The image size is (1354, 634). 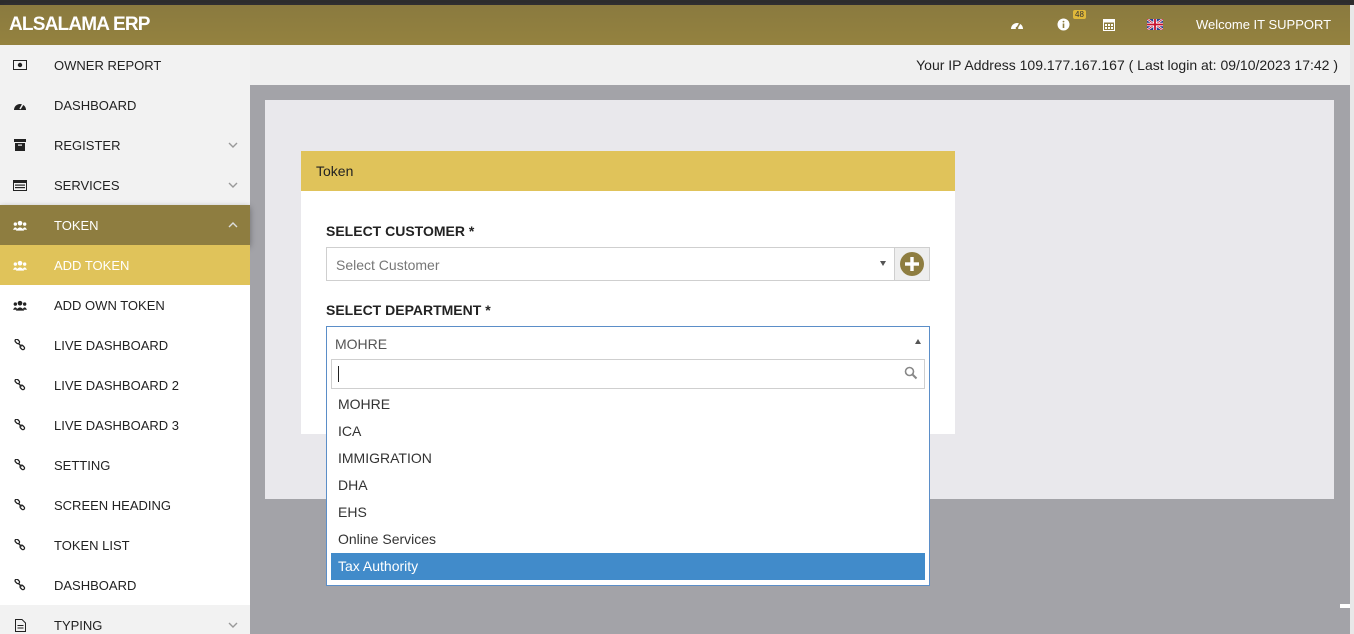 I want to click on sidebar-item-token-dashboard: DASHBOARD, so click(x=125, y=585).